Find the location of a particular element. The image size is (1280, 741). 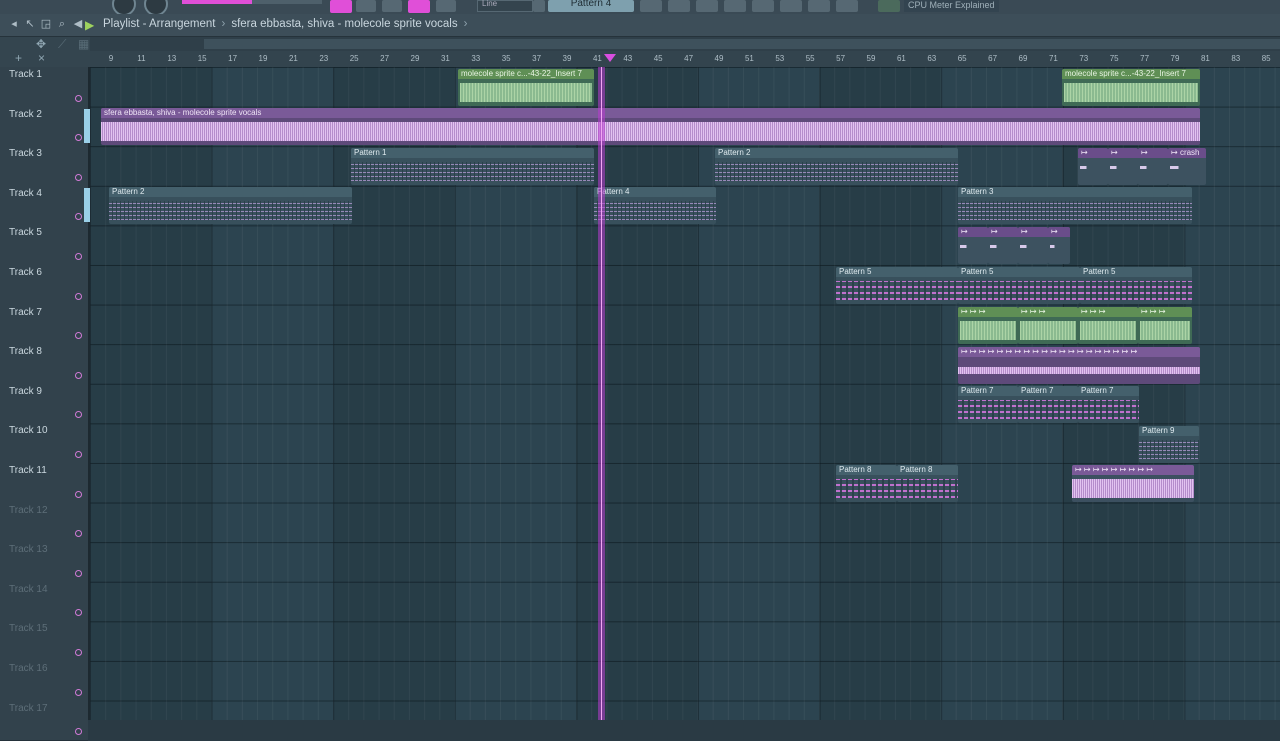

track-header: Track 8 is located at coordinates (44, 364).